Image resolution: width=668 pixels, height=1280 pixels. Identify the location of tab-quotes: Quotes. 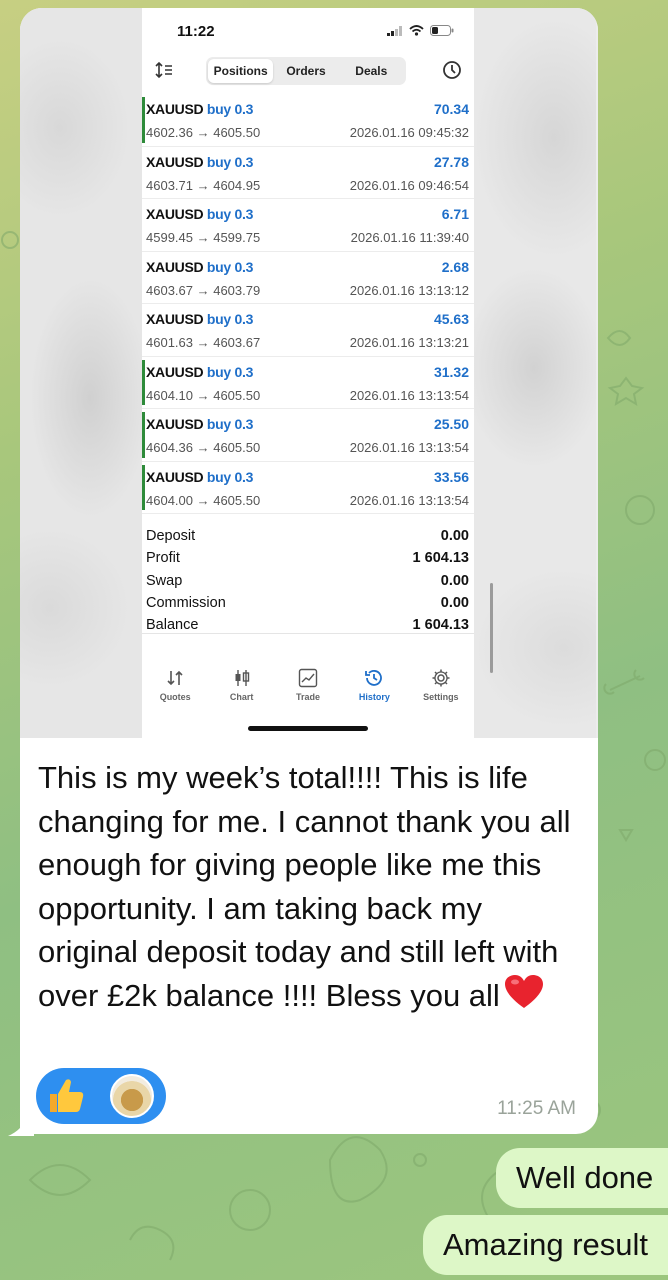
(175, 693).